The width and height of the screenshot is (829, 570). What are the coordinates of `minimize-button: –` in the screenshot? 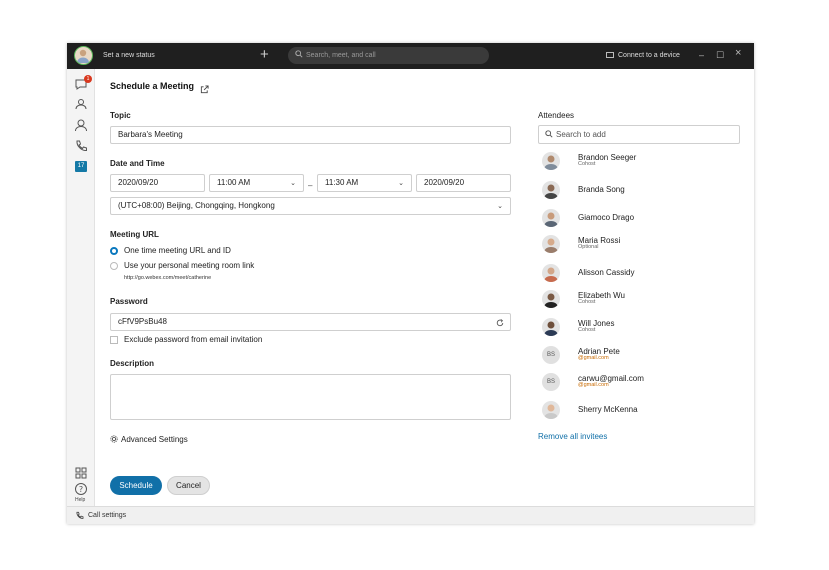 It's located at (701, 55).